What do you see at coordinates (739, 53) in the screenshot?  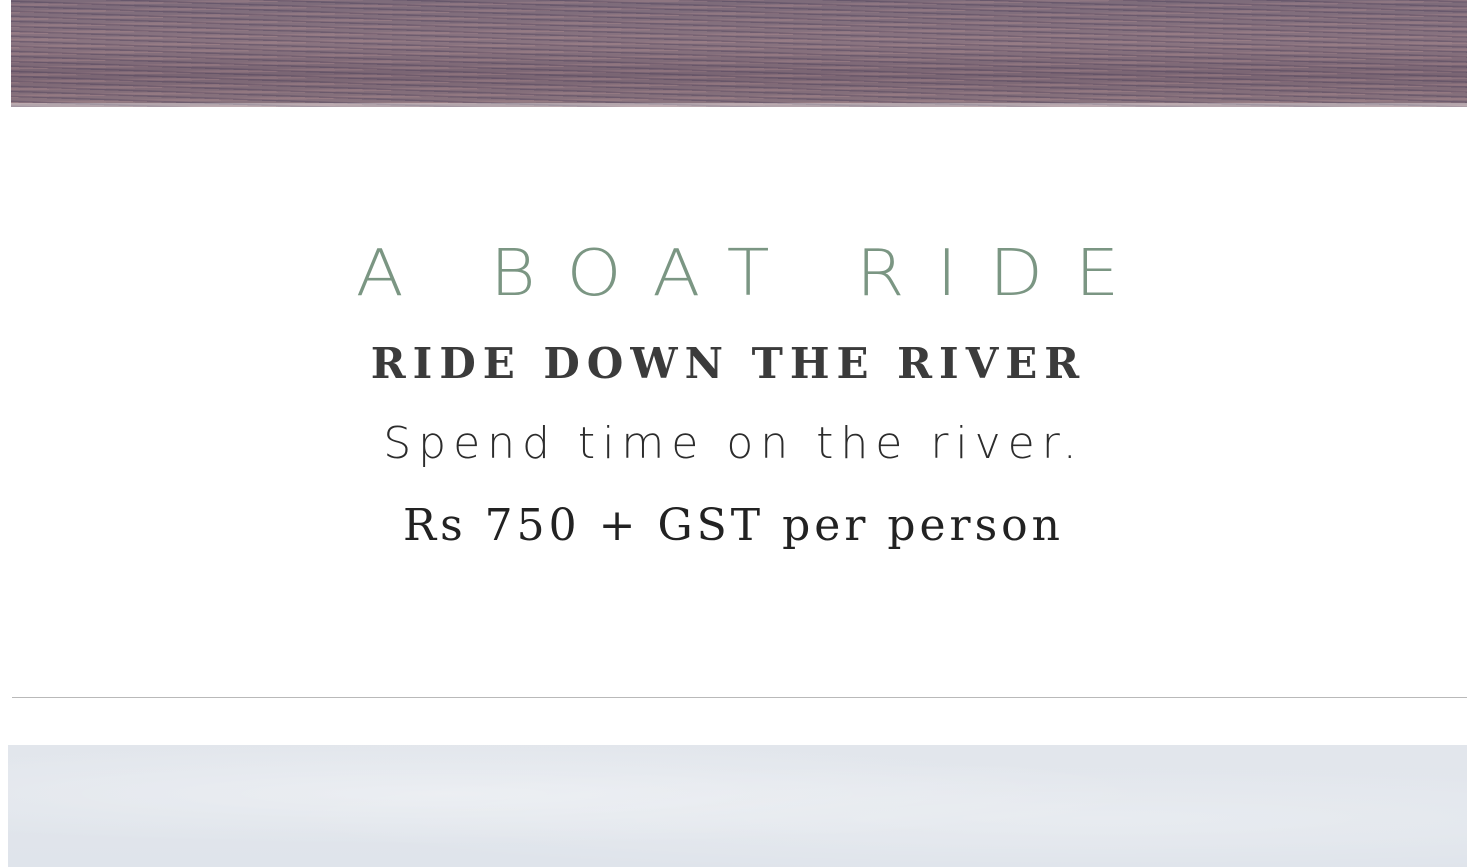 I see `river-water-photo` at bounding box center [739, 53].